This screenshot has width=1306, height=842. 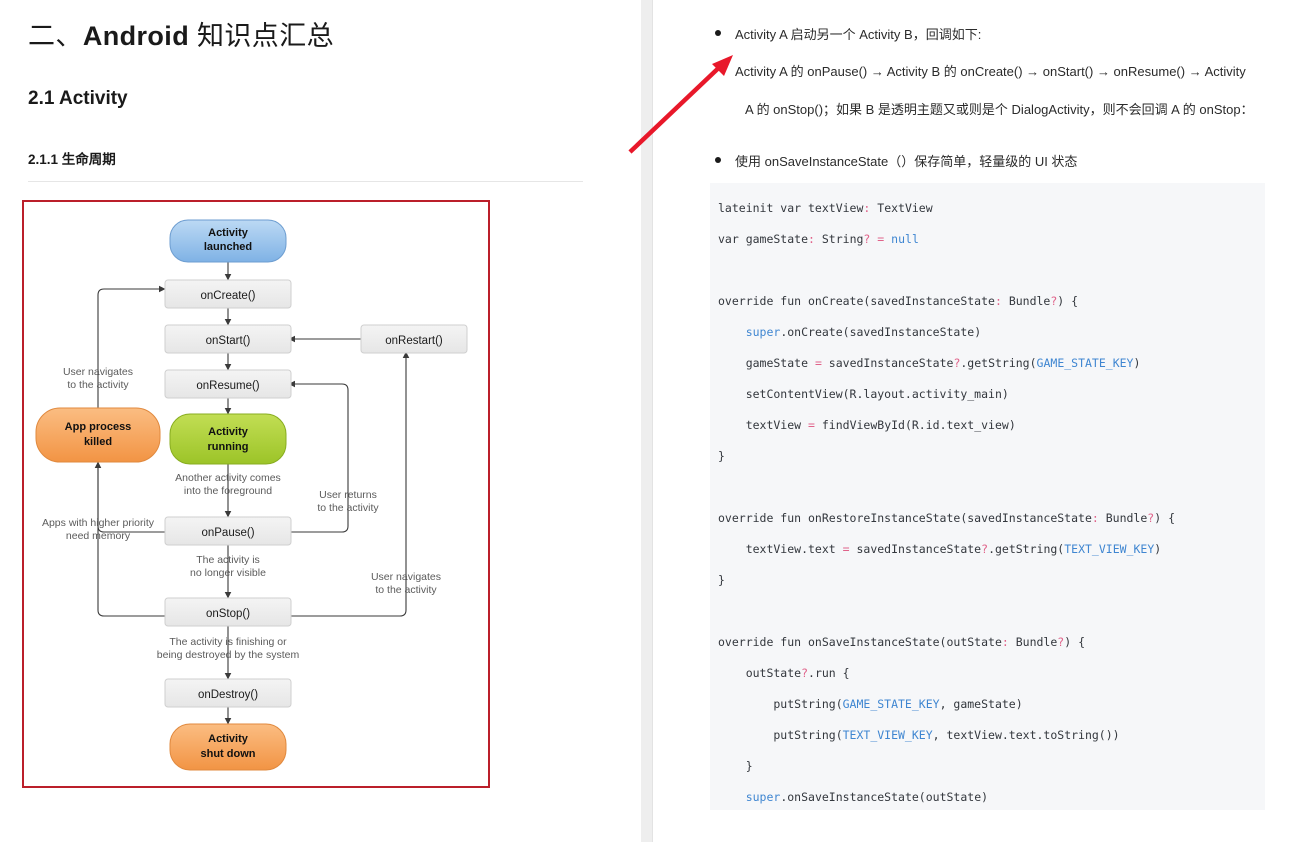 What do you see at coordinates (867, 425) in the screenshot?
I see `code-line: textView = findViewById(R.id.text_view)` at bounding box center [867, 425].